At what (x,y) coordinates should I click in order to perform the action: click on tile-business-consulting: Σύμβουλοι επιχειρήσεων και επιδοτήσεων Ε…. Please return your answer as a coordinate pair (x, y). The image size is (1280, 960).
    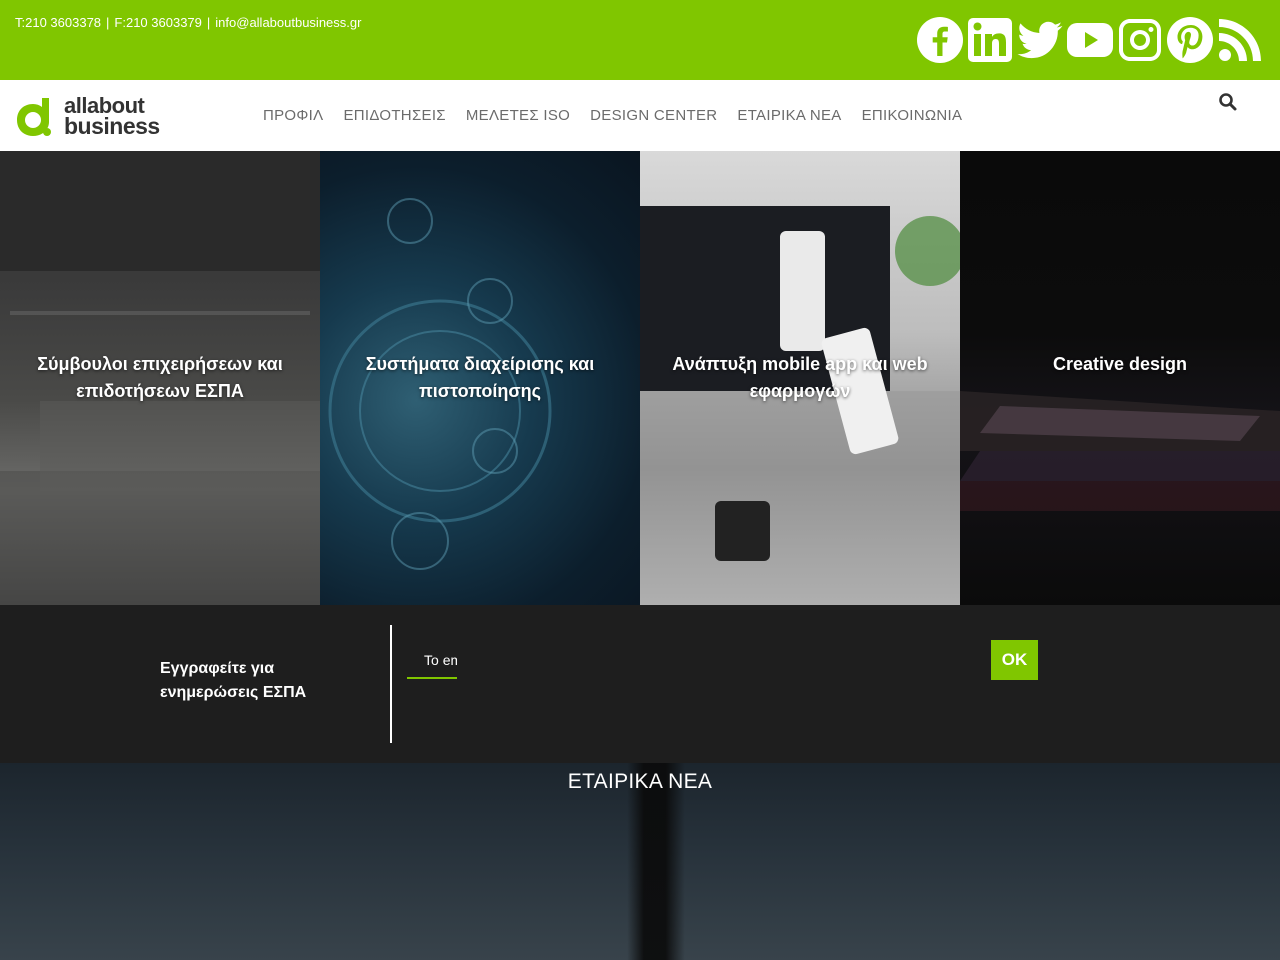
    Looking at the image, I should click on (160, 378).